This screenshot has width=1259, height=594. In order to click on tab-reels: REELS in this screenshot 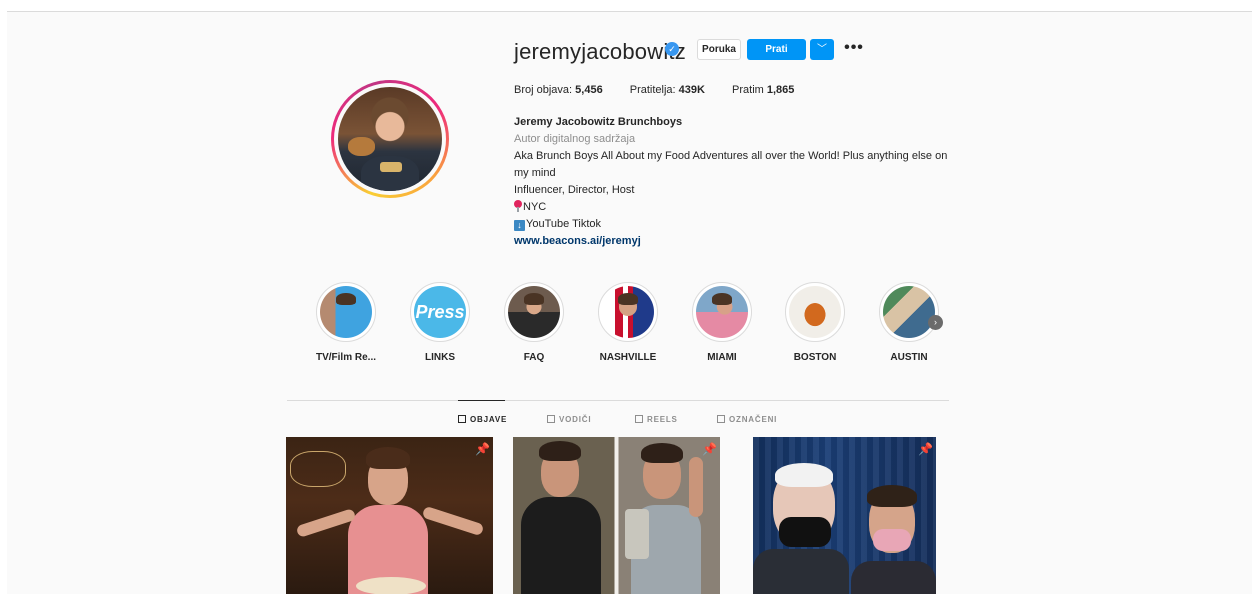, I will do `click(656, 419)`.